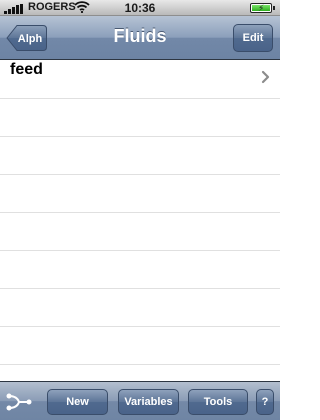  What do you see at coordinates (77, 402) in the screenshot?
I see `new-button: New` at bounding box center [77, 402].